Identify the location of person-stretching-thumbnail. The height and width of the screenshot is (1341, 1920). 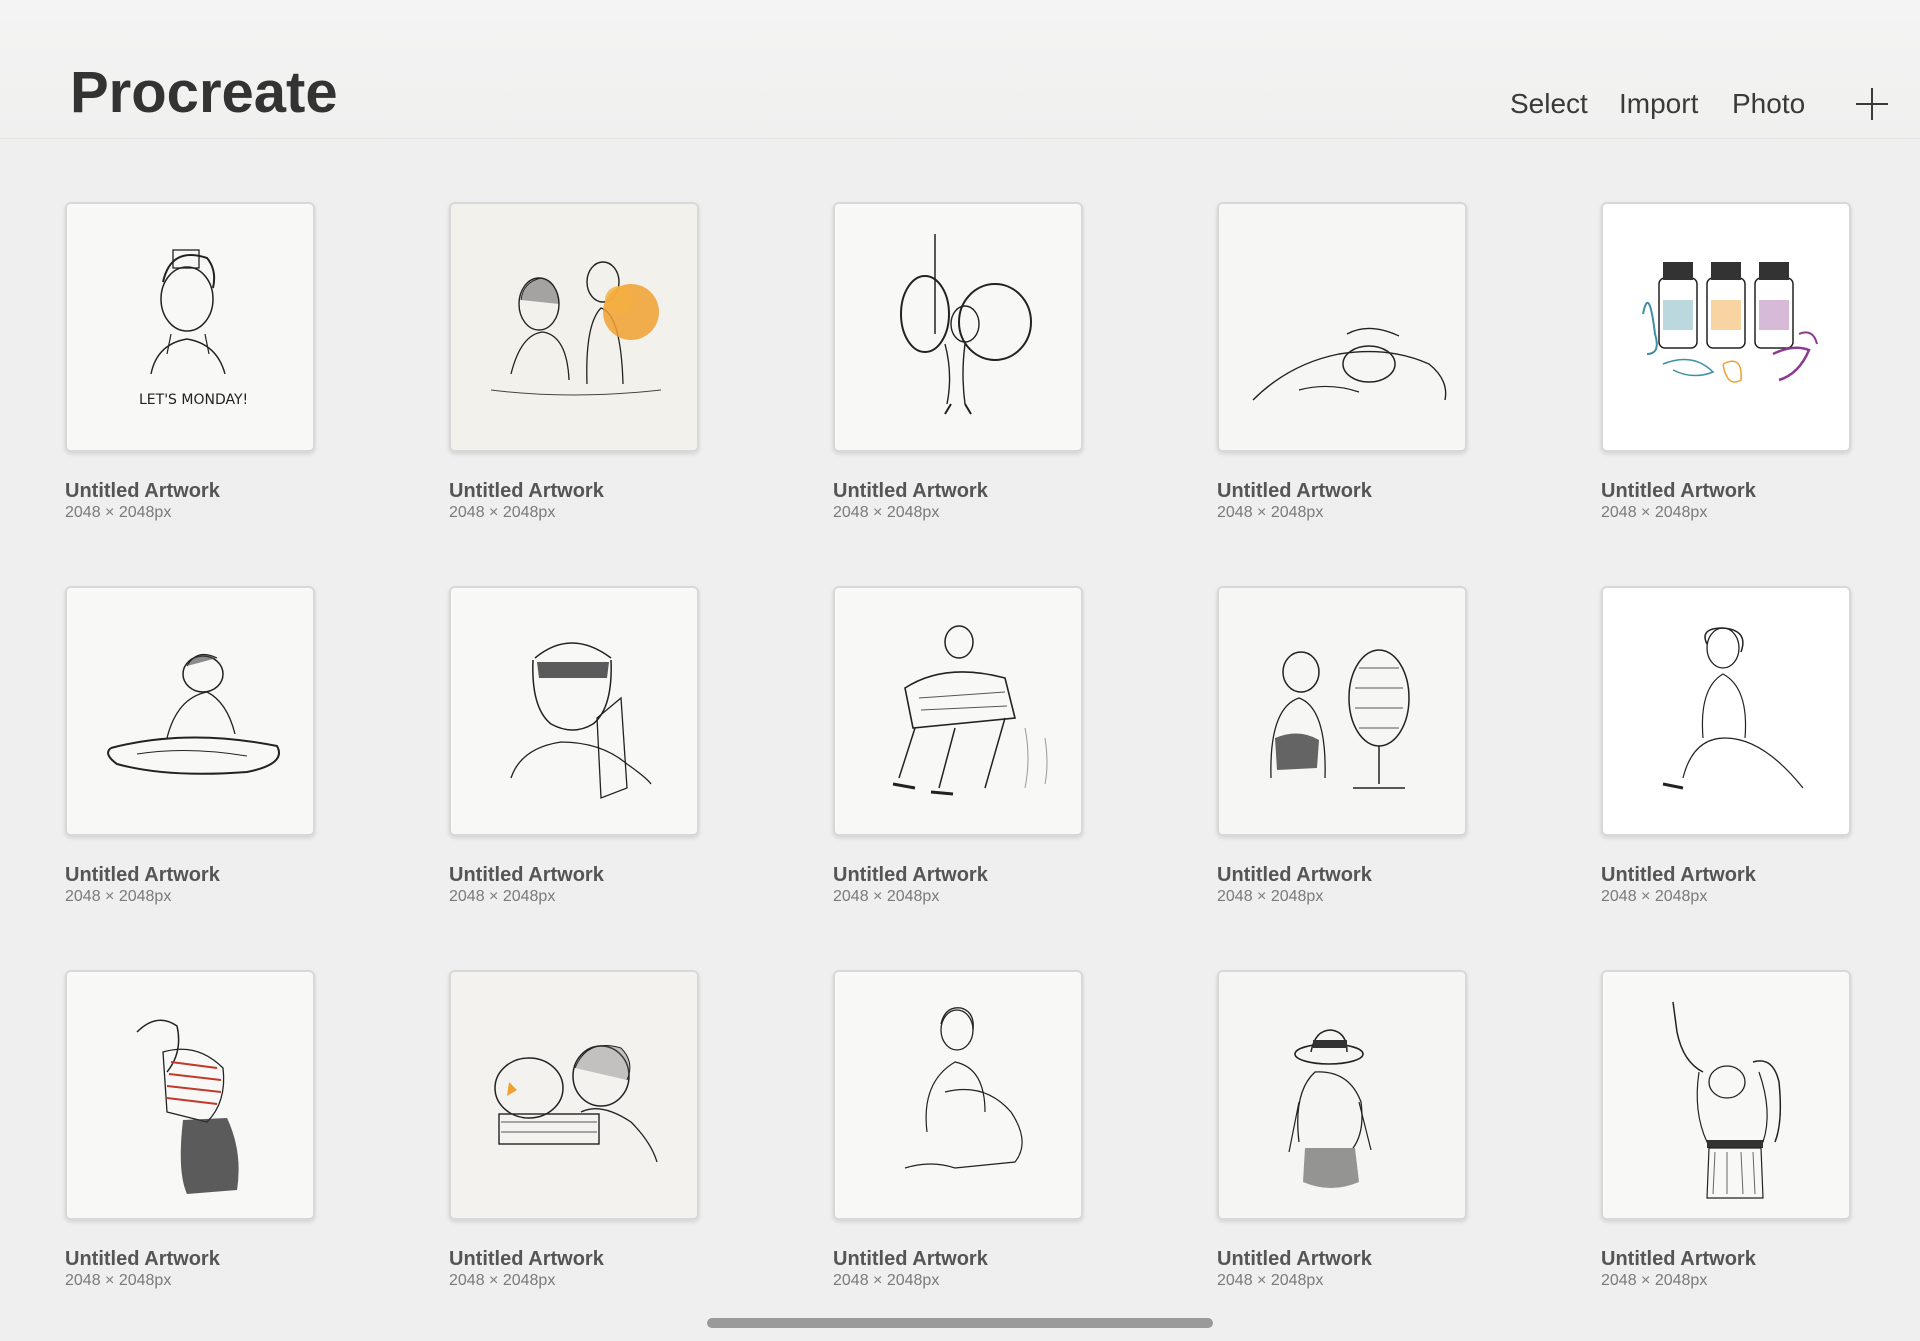
(1726, 1095).